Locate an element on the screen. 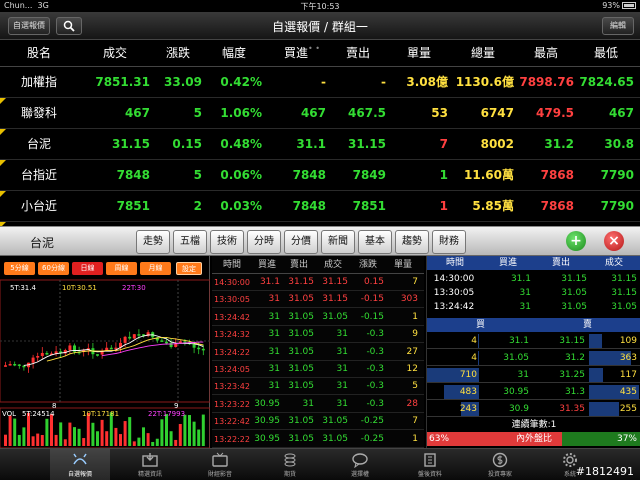 This screenshot has height=480, width=640. quote-row: 台泥 31.15 0.15 0.48% 31.1 31.15 7 8002 31.2 30.8 is located at coordinates (320, 144).